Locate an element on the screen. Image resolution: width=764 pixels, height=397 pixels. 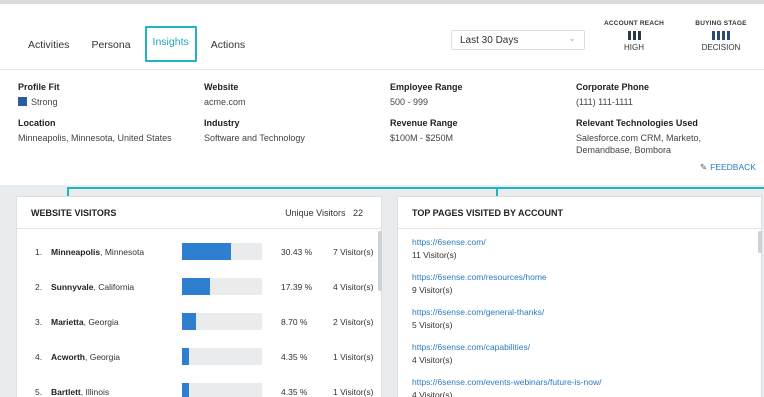
account-reach-bars is located at coordinates (634, 35).